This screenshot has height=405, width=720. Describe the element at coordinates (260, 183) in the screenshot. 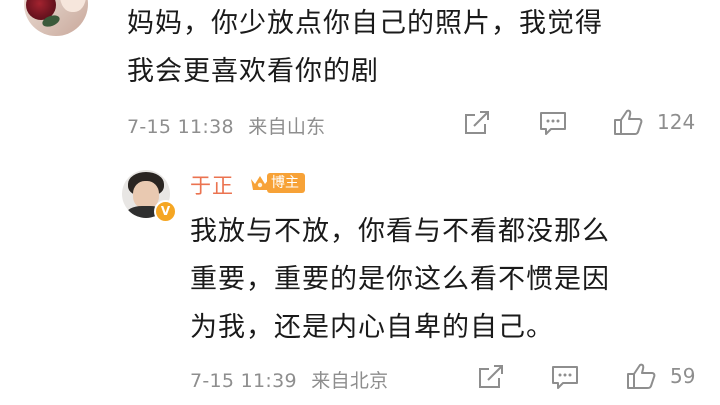

I see `crown-icon` at that location.